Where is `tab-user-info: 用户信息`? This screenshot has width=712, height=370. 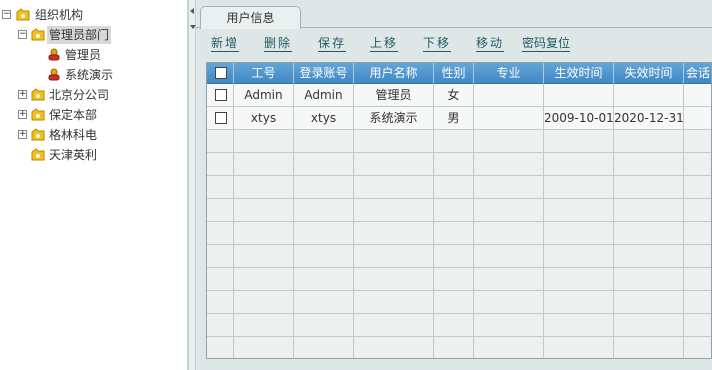 tab-user-info: 用户信息 is located at coordinates (250, 17).